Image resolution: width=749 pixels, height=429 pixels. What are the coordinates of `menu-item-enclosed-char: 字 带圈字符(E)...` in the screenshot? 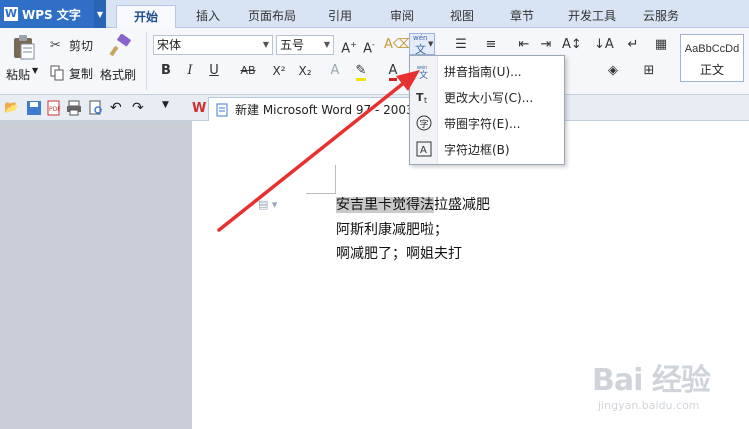 It's located at (487, 123).